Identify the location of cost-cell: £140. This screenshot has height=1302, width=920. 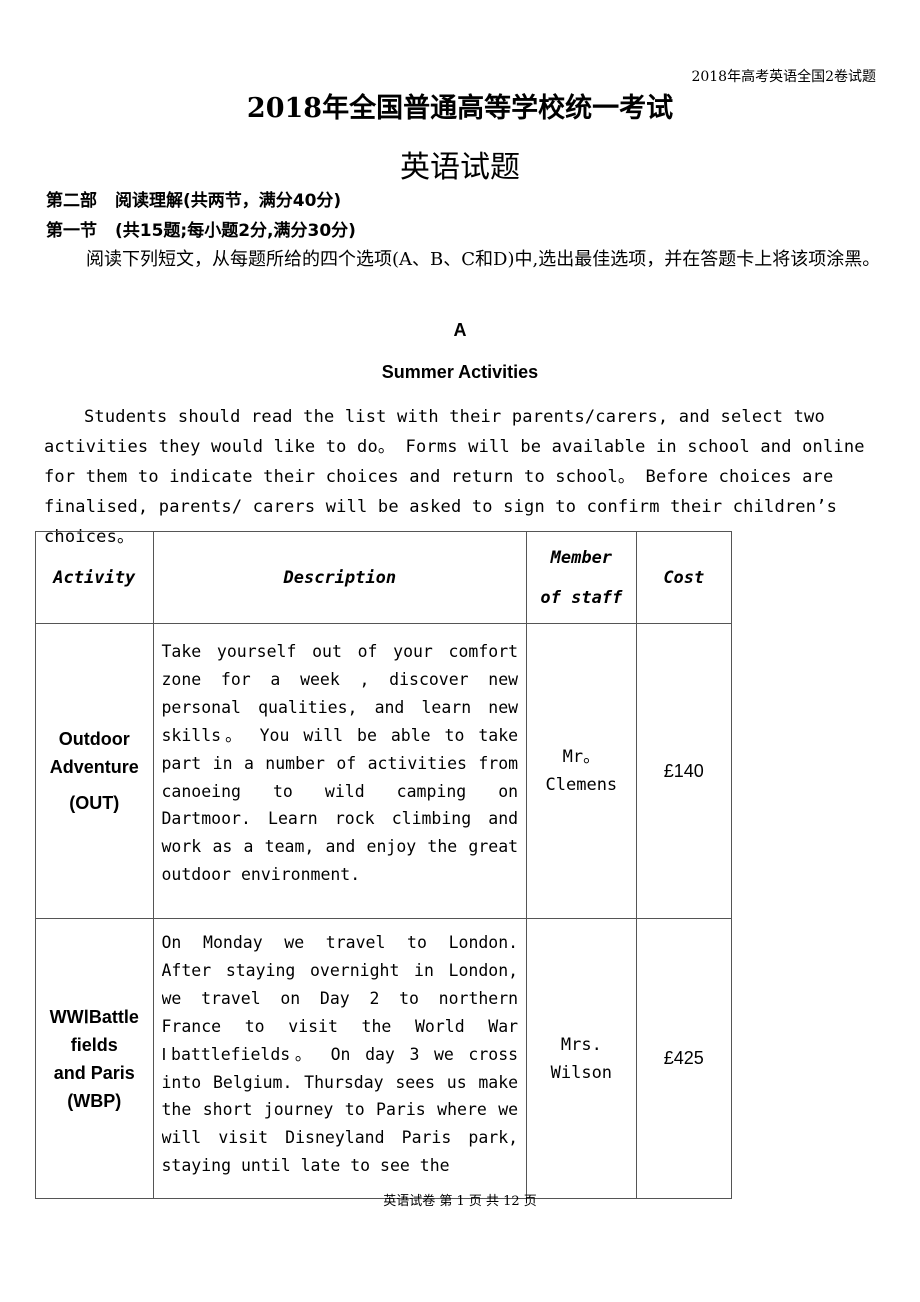
(684, 771).